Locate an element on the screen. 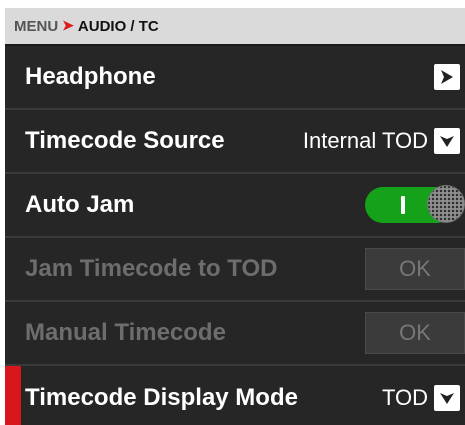 This screenshot has height=425, width=465. jam-ok-button: OK is located at coordinates (415, 269).